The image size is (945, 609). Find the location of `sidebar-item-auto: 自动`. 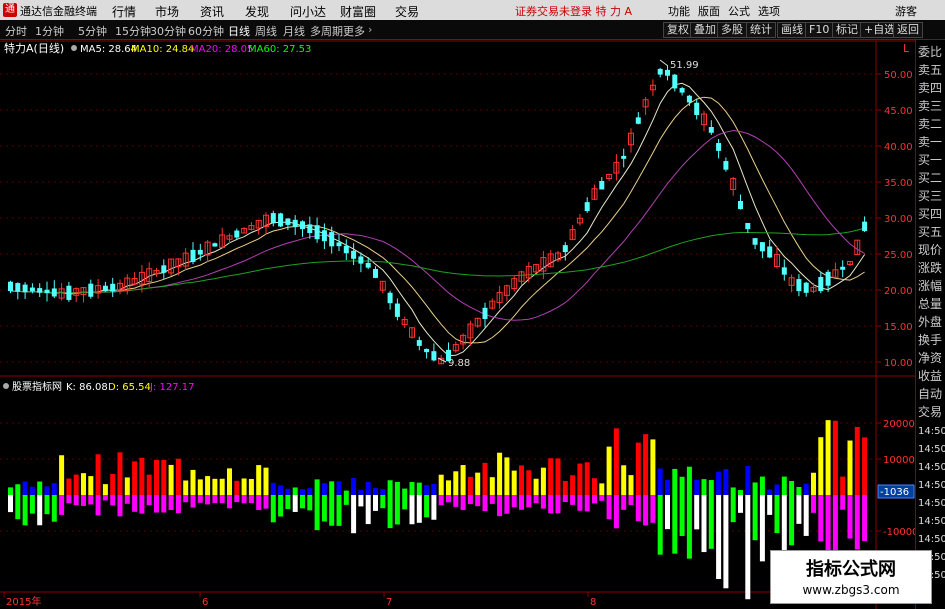

sidebar-item-auto: 自动 is located at coordinates (931, 394).